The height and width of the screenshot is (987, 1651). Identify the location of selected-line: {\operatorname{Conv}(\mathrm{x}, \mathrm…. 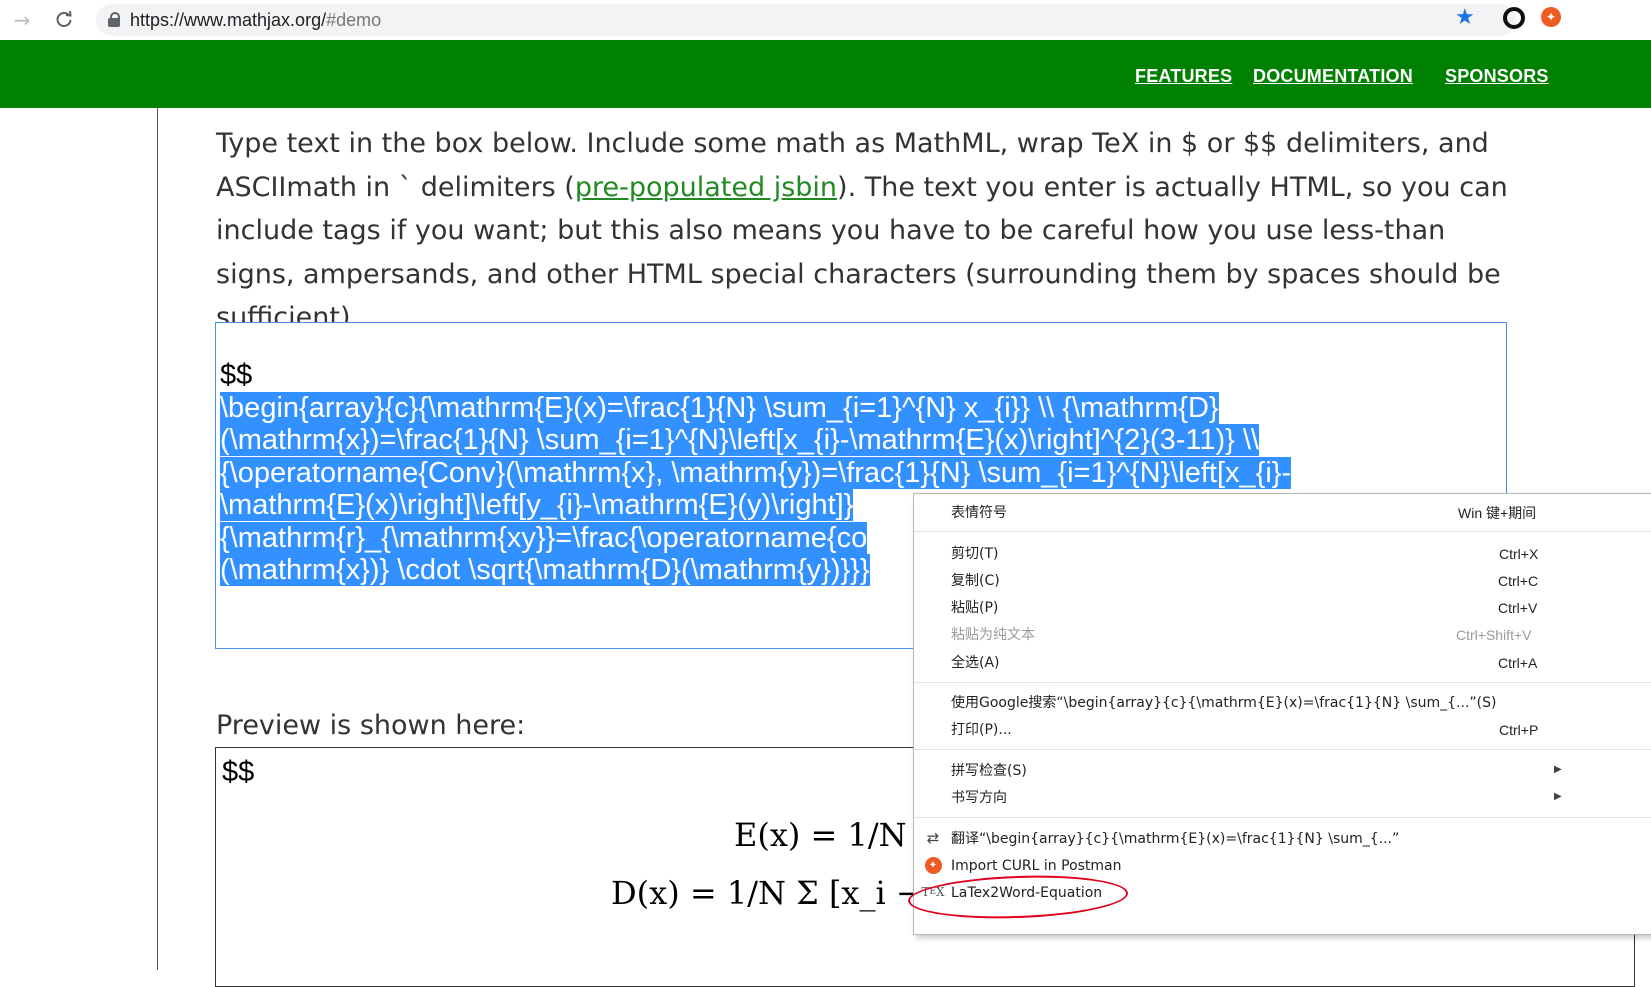
(756, 472).